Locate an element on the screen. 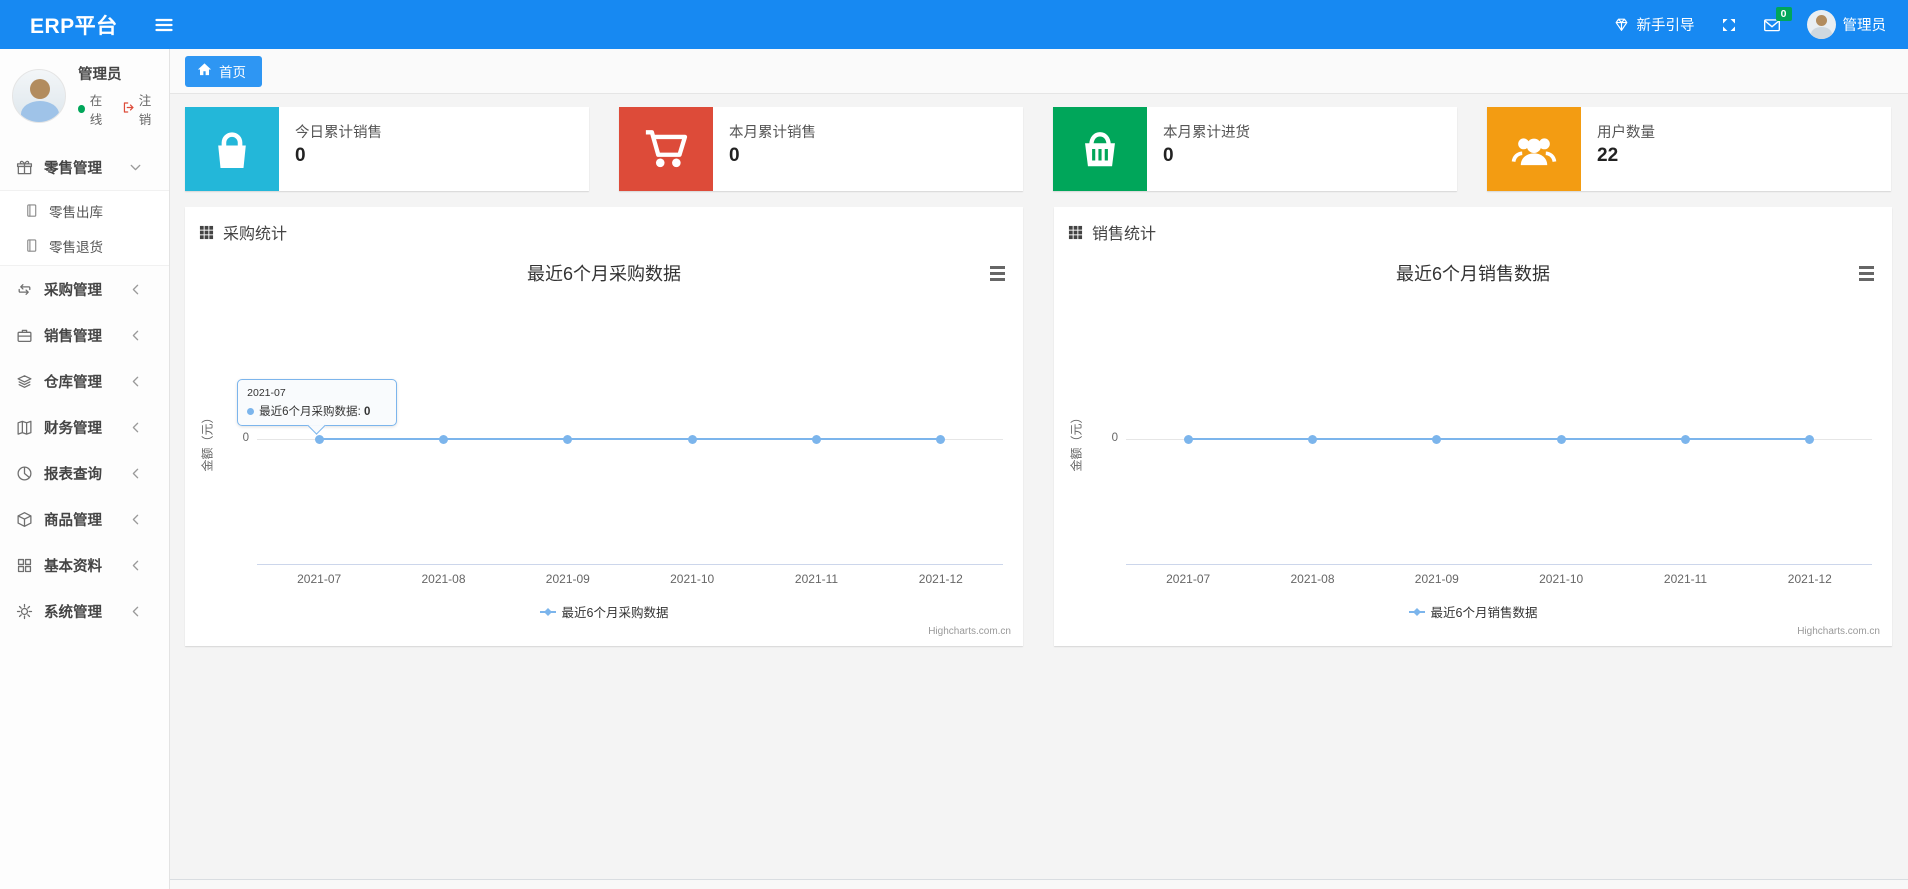 The width and height of the screenshot is (1908, 889). app-brand: ERP平台 is located at coordinates (74, 26).